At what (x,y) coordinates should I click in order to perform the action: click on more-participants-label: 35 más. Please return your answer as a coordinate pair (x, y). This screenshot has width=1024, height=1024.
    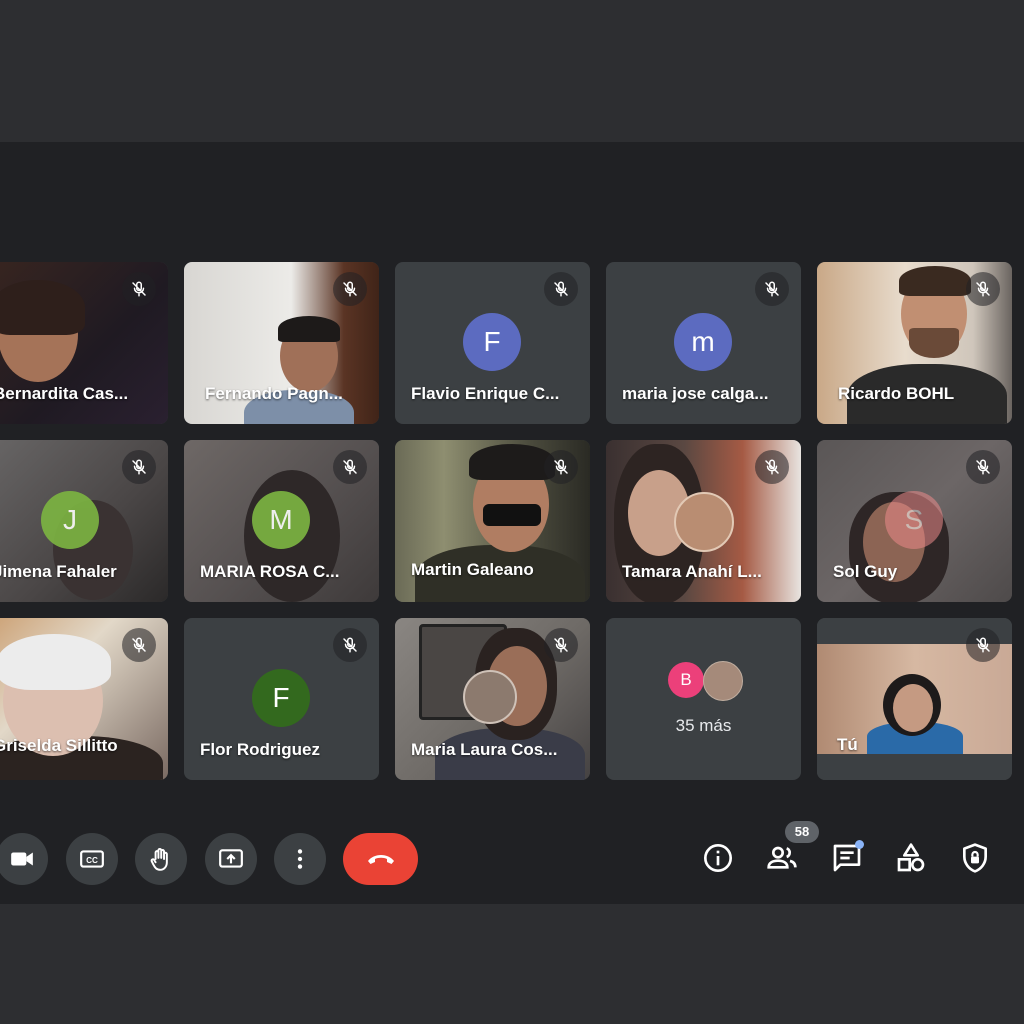
    Looking at the image, I should click on (703, 725).